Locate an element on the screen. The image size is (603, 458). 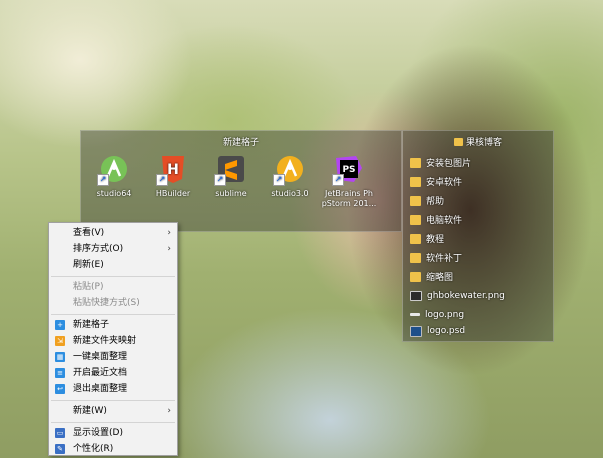
list-item: 软件补丁 is located at coordinates (436, 257).